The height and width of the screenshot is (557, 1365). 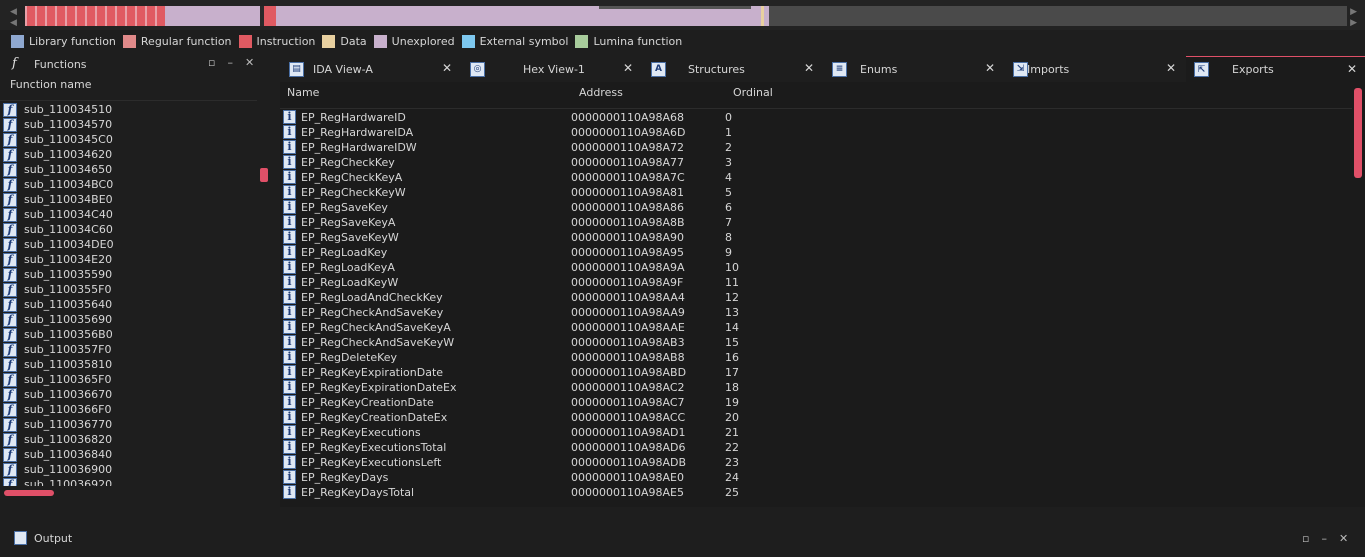 I want to click on enums-icon: ≡, so click(x=839, y=69).